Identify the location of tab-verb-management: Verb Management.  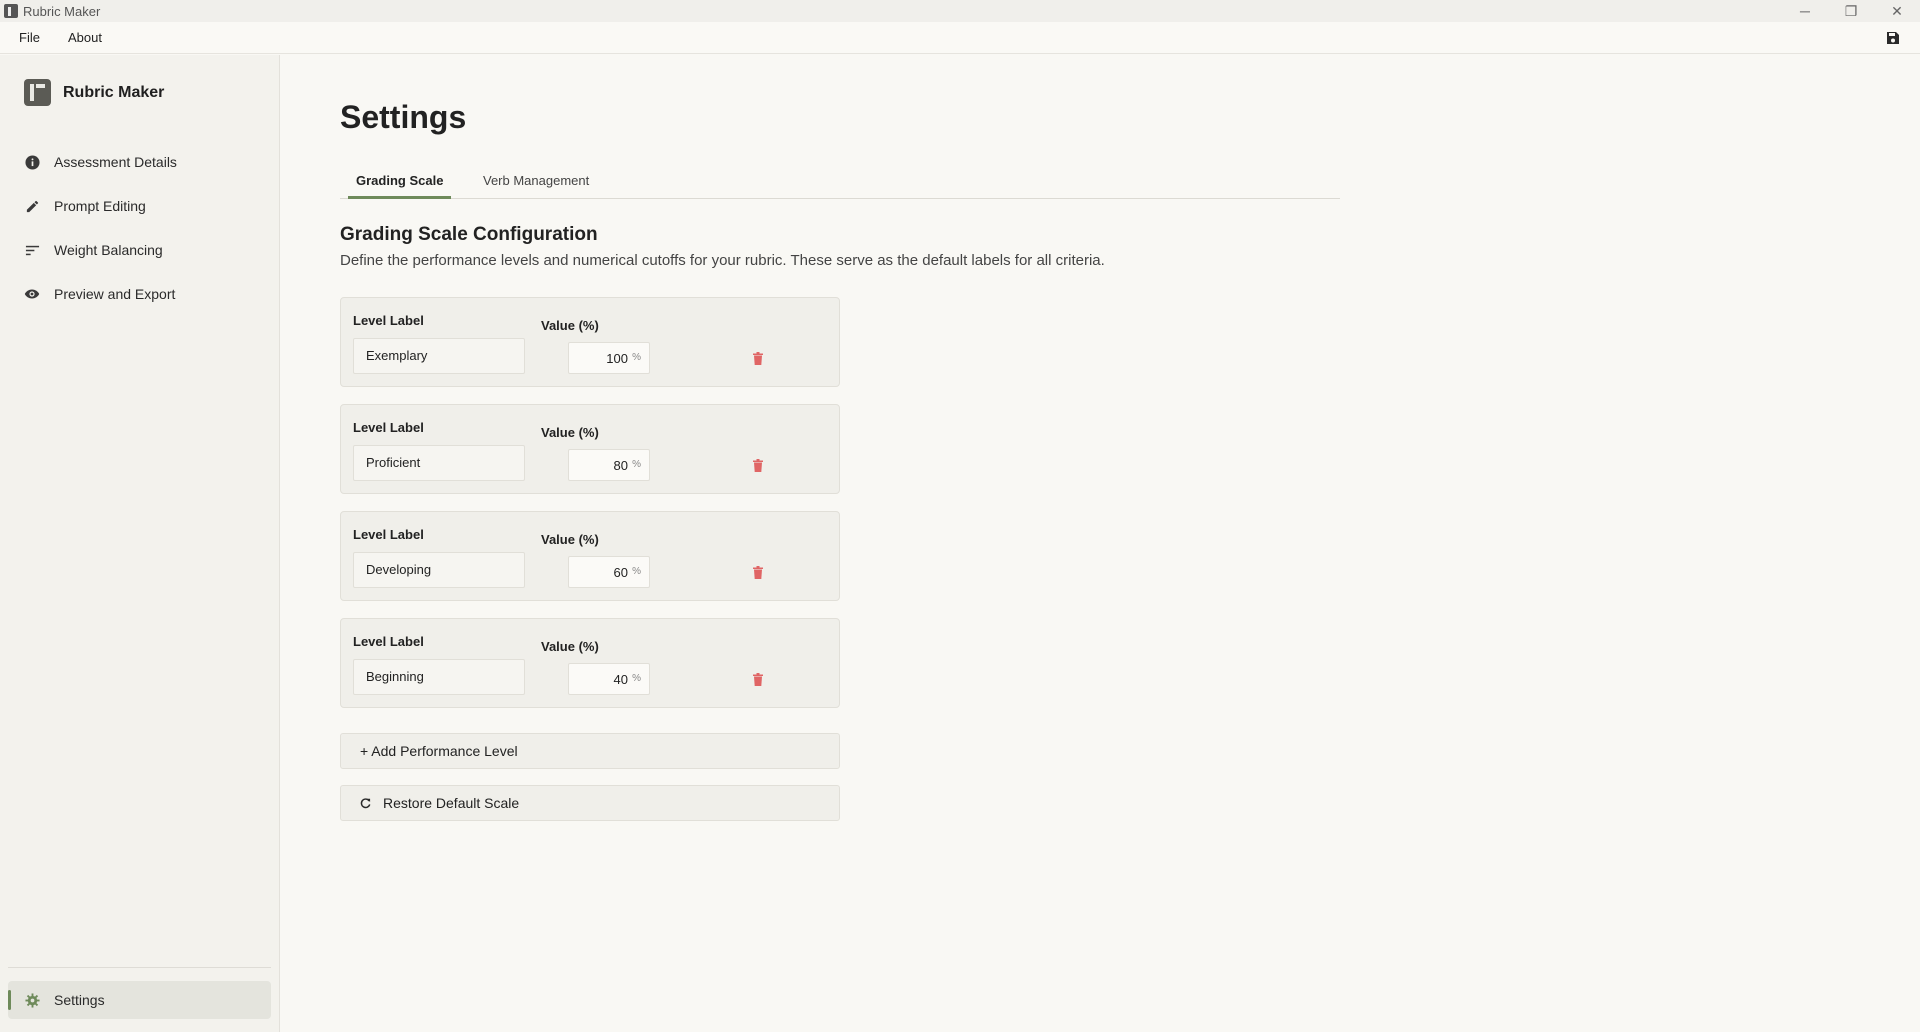
(536, 183).